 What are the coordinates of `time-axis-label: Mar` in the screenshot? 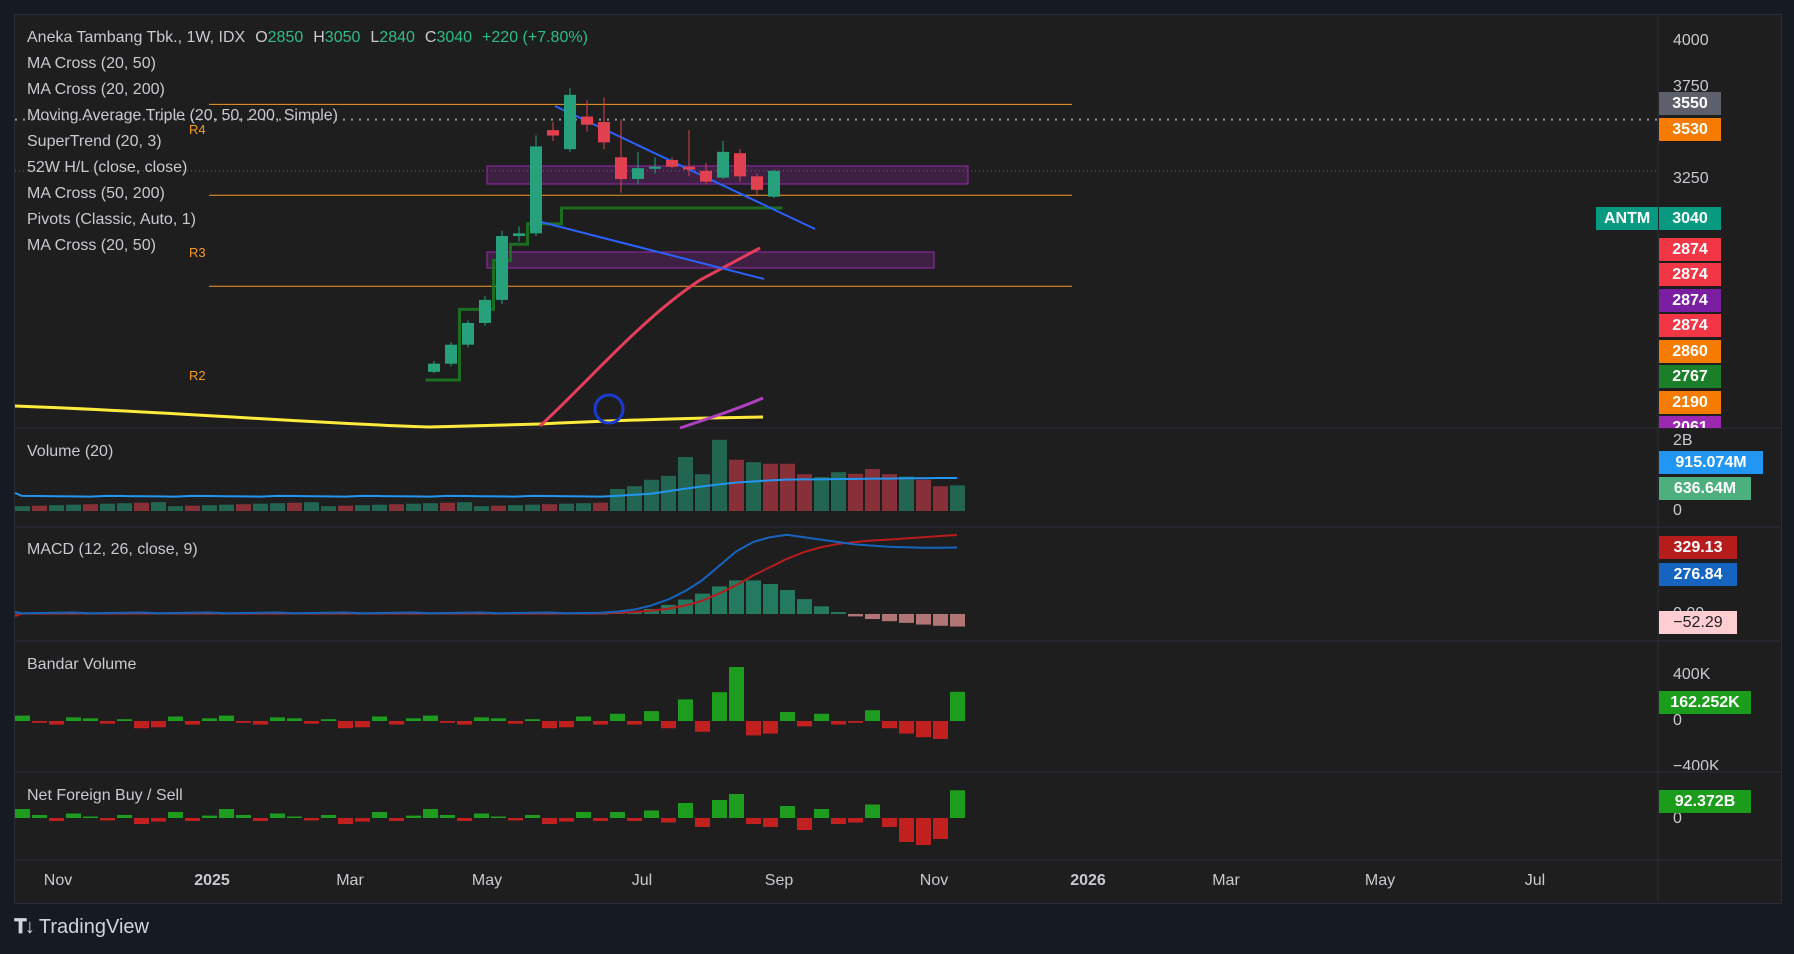 It's located at (350, 880).